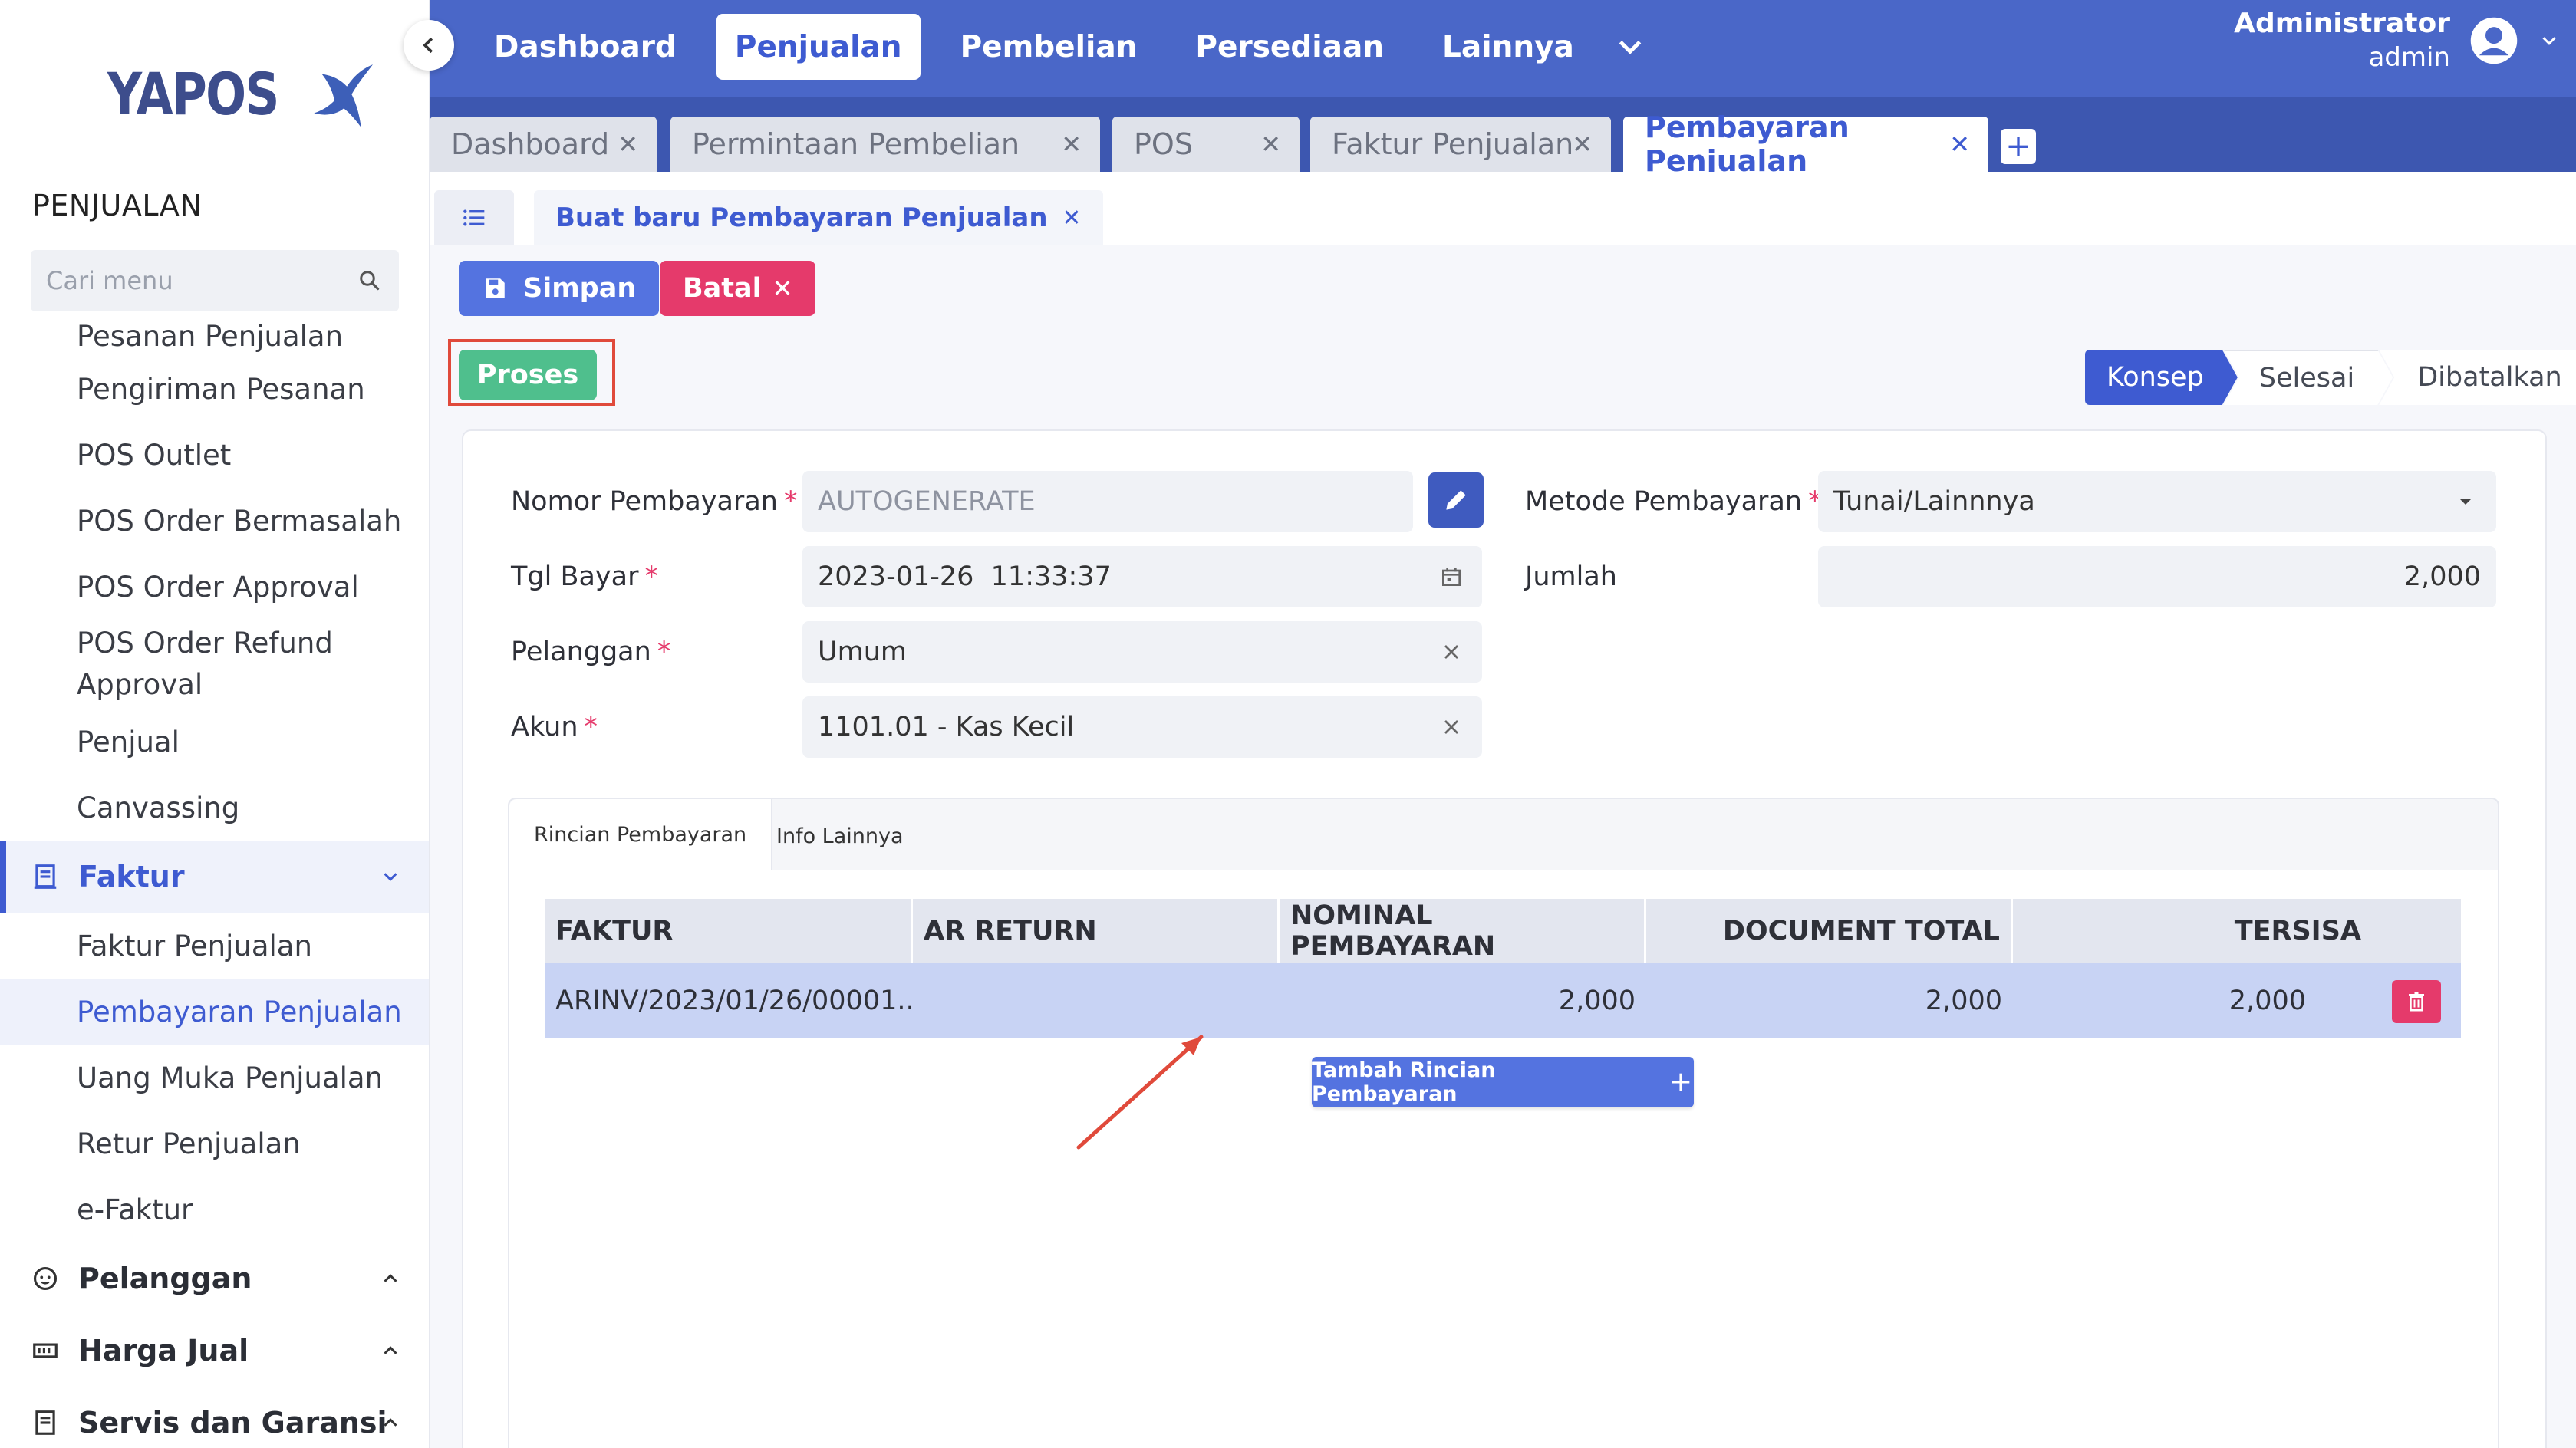 Image resolution: width=2576 pixels, height=1448 pixels. Describe the element at coordinates (580, 288) in the screenshot. I see `save-label: Simpan` at that location.